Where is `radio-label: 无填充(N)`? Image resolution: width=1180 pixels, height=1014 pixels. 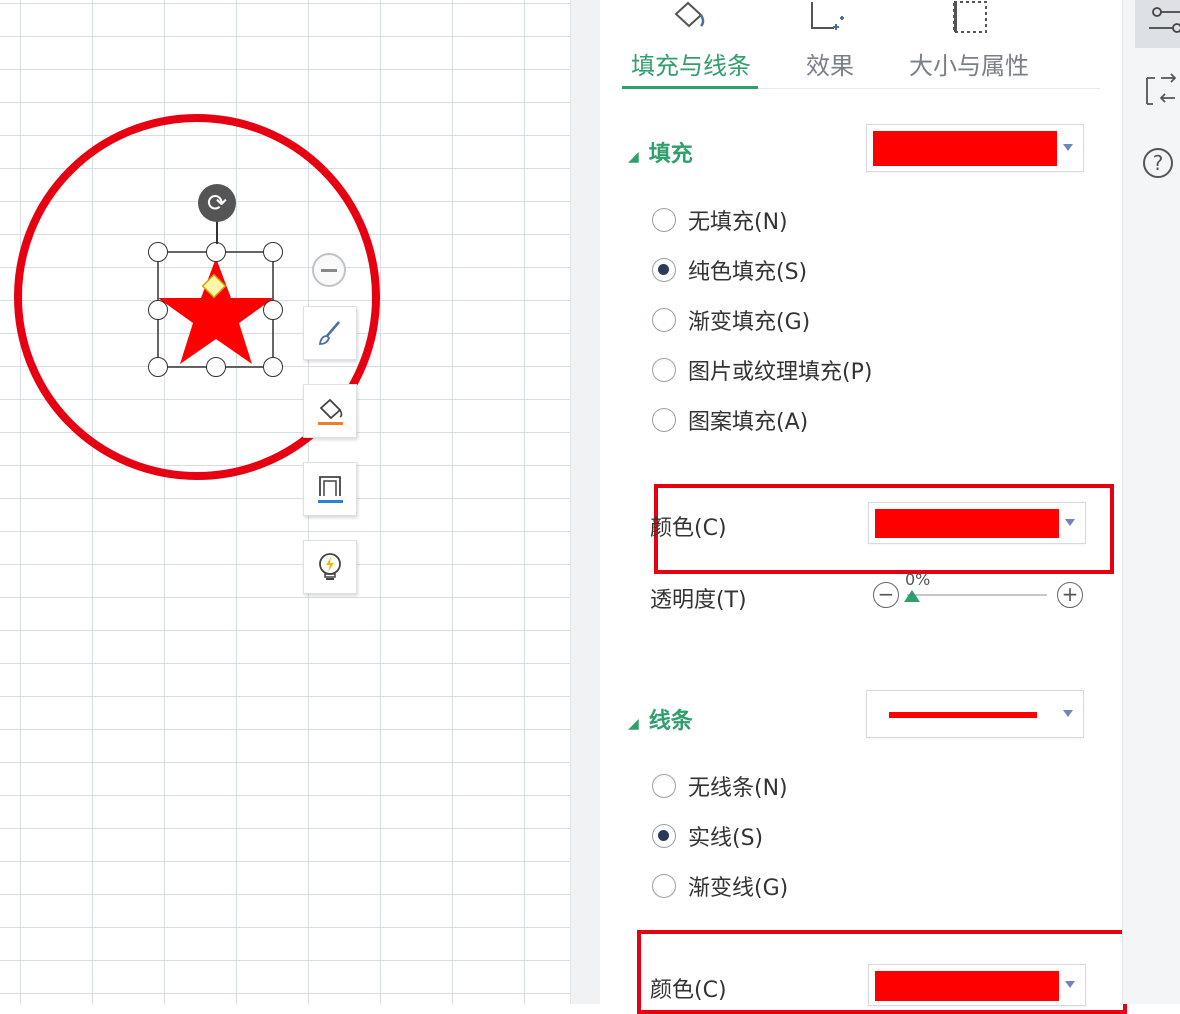
radio-label: 无填充(N) is located at coordinates (738, 222).